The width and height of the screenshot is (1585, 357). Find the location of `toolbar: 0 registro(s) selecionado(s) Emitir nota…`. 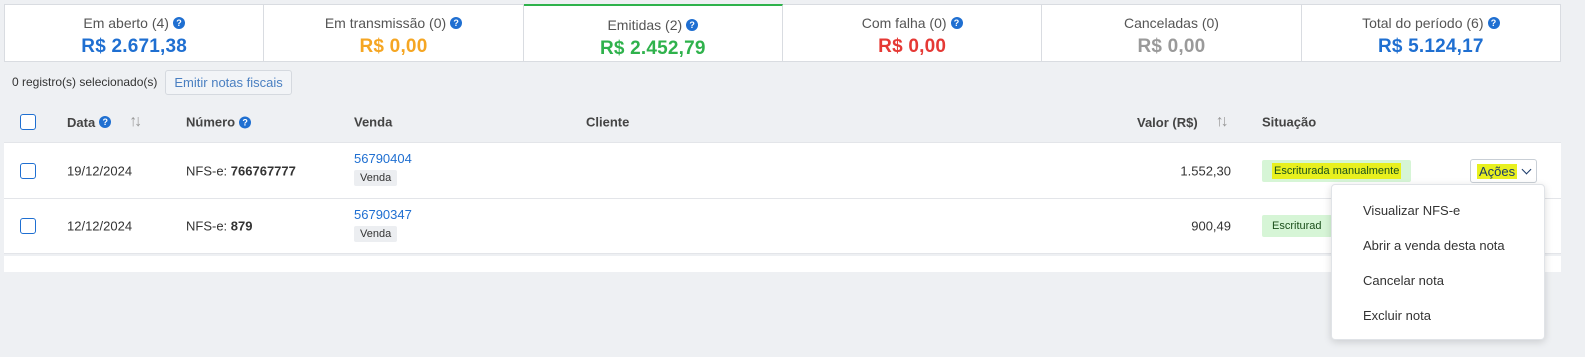

toolbar: 0 registro(s) selecionado(s) Emitir nota… is located at coordinates (152, 82).